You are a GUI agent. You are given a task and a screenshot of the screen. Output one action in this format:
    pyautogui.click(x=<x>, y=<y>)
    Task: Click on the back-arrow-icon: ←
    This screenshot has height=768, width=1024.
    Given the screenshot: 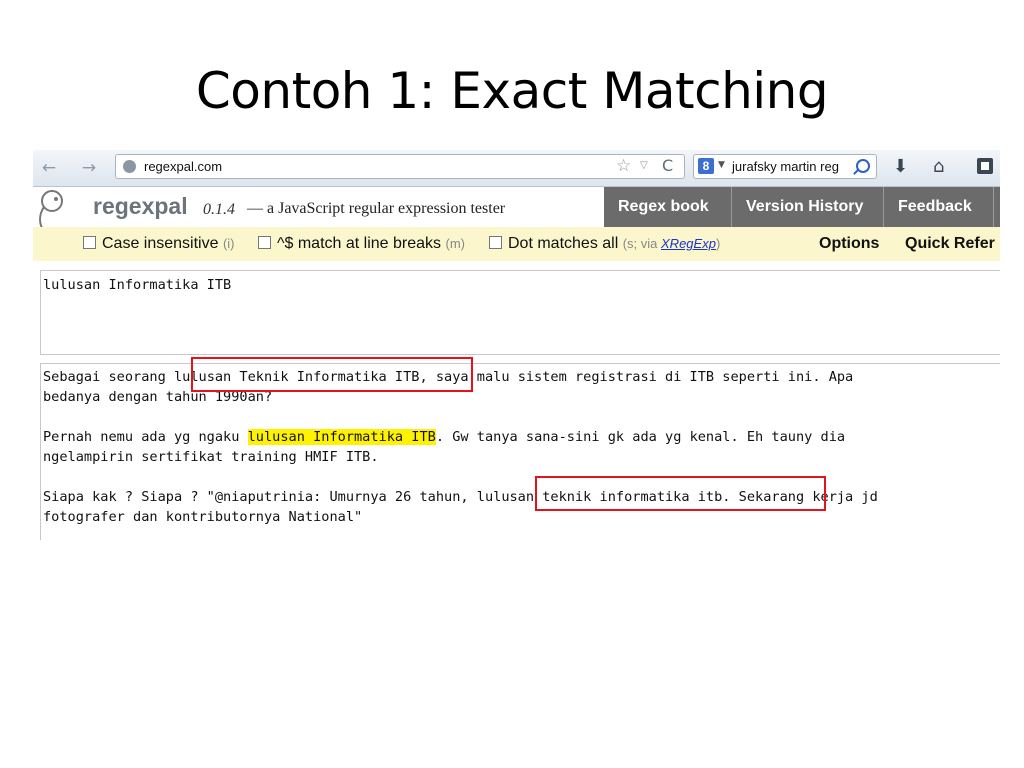 What is the action you would take?
    pyautogui.click(x=49, y=168)
    